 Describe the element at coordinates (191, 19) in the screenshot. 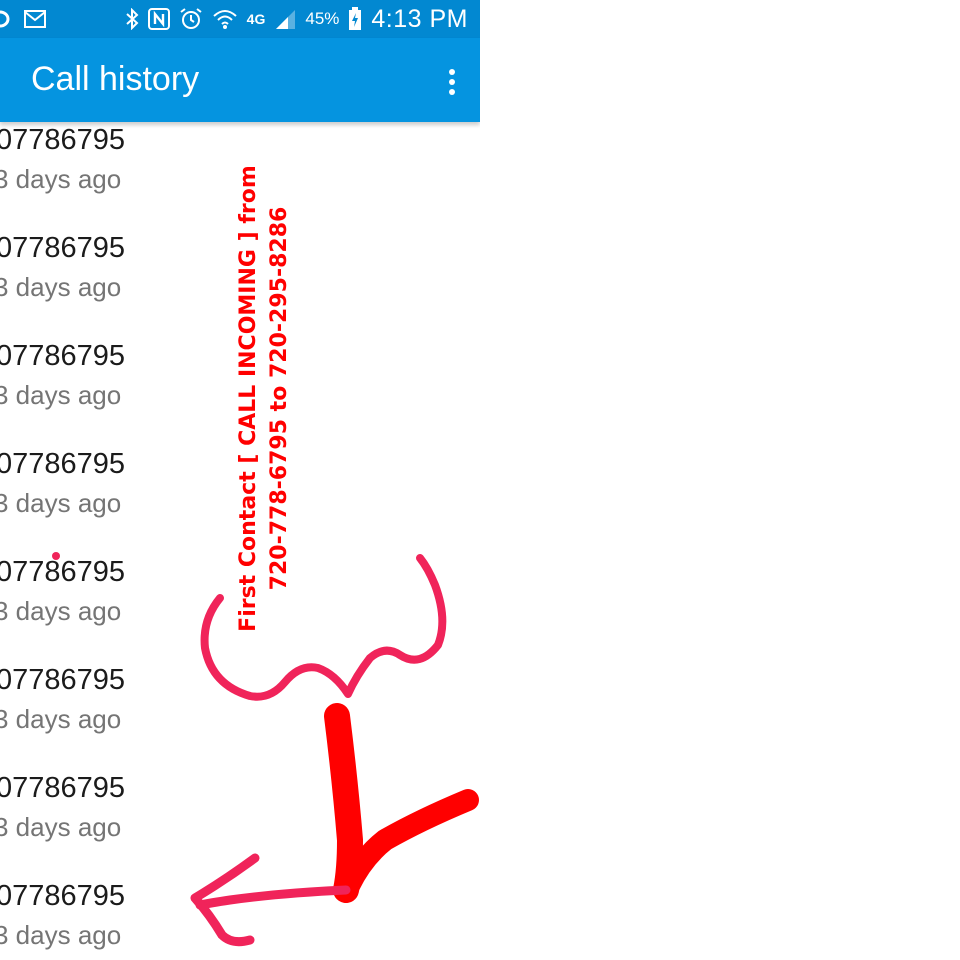

I see `alarm-icon` at that location.